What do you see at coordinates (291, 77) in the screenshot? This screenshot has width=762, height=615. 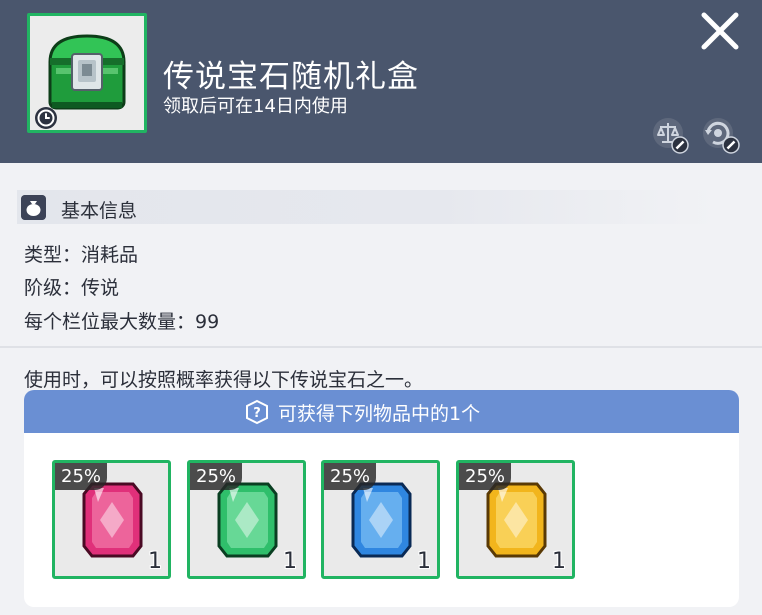 I see `item-title: 传说宝石随机礼盒` at bounding box center [291, 77].